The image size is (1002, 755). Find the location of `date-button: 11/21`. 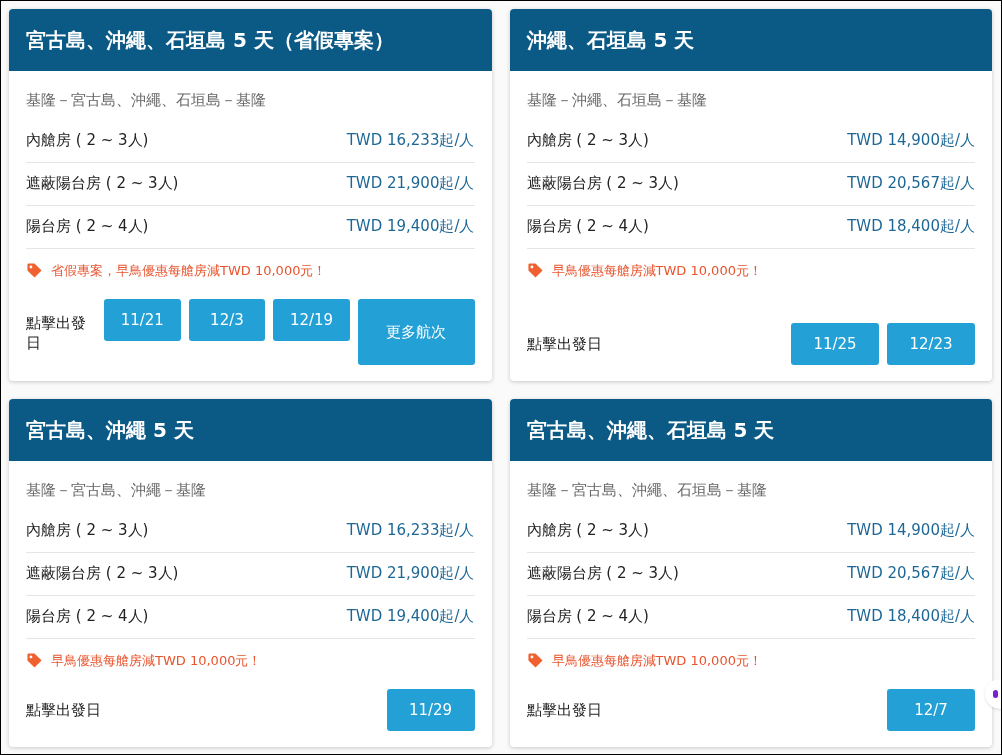

date-button: 11/21 is located at coordinates (142, 320).